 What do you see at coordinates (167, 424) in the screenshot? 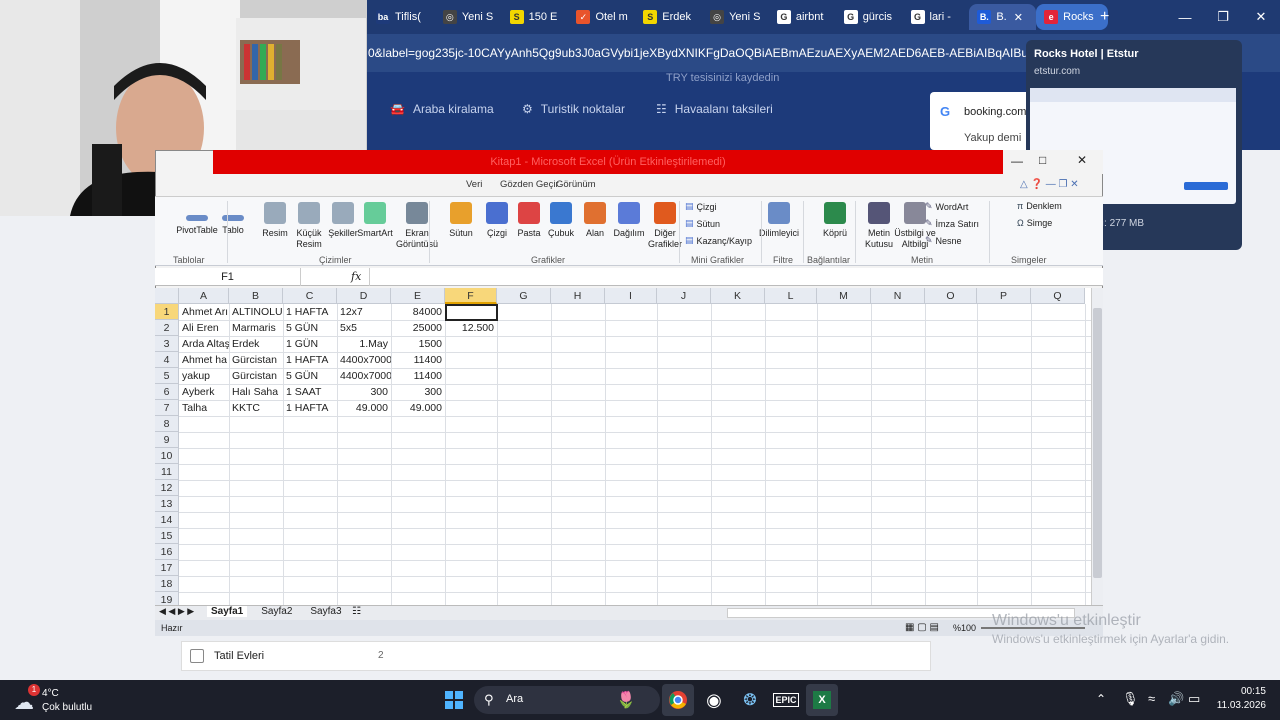
I see `row-header: 8` at bounding box center [167, 424].